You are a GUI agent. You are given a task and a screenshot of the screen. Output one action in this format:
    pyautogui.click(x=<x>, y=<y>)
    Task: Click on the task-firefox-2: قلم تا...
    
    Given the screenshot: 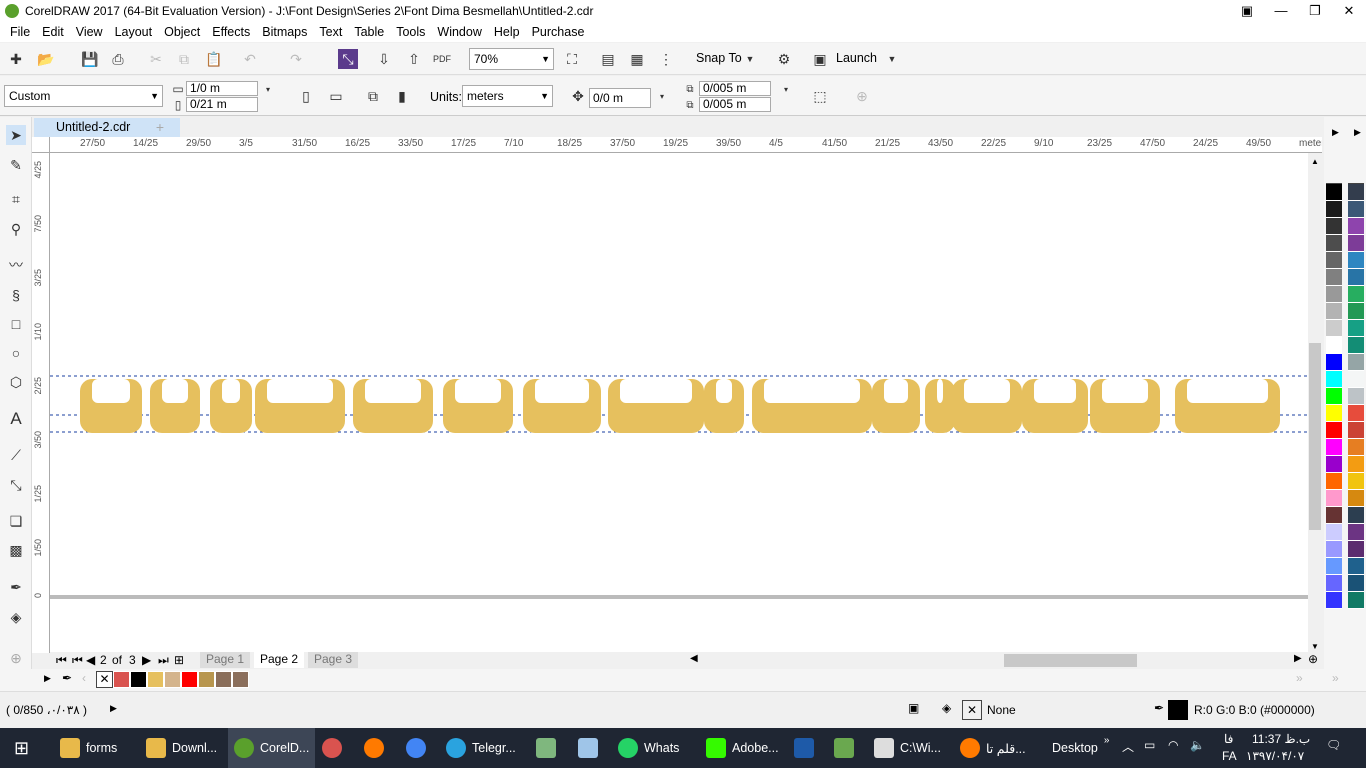 What is the action you would take?
    pyautogui.click(x=993, y=748)
    